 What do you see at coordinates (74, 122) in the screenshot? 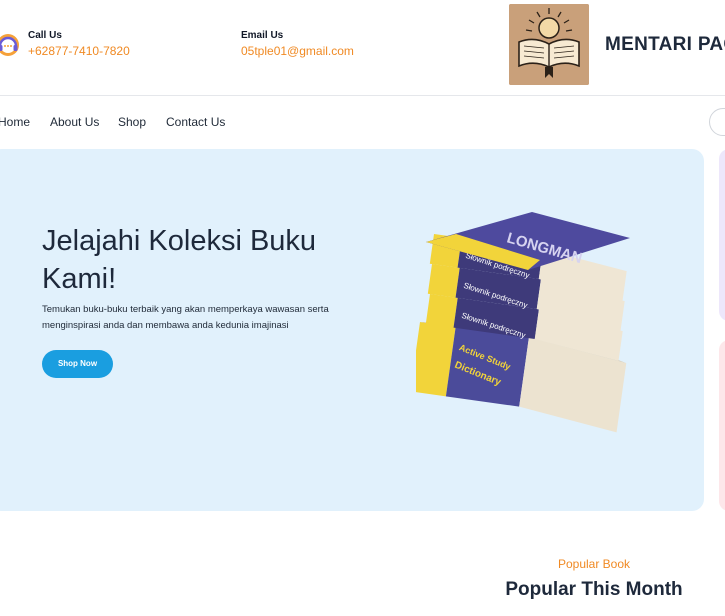
I see `nav-about-us: About Us` at bounding box center [74, 122].